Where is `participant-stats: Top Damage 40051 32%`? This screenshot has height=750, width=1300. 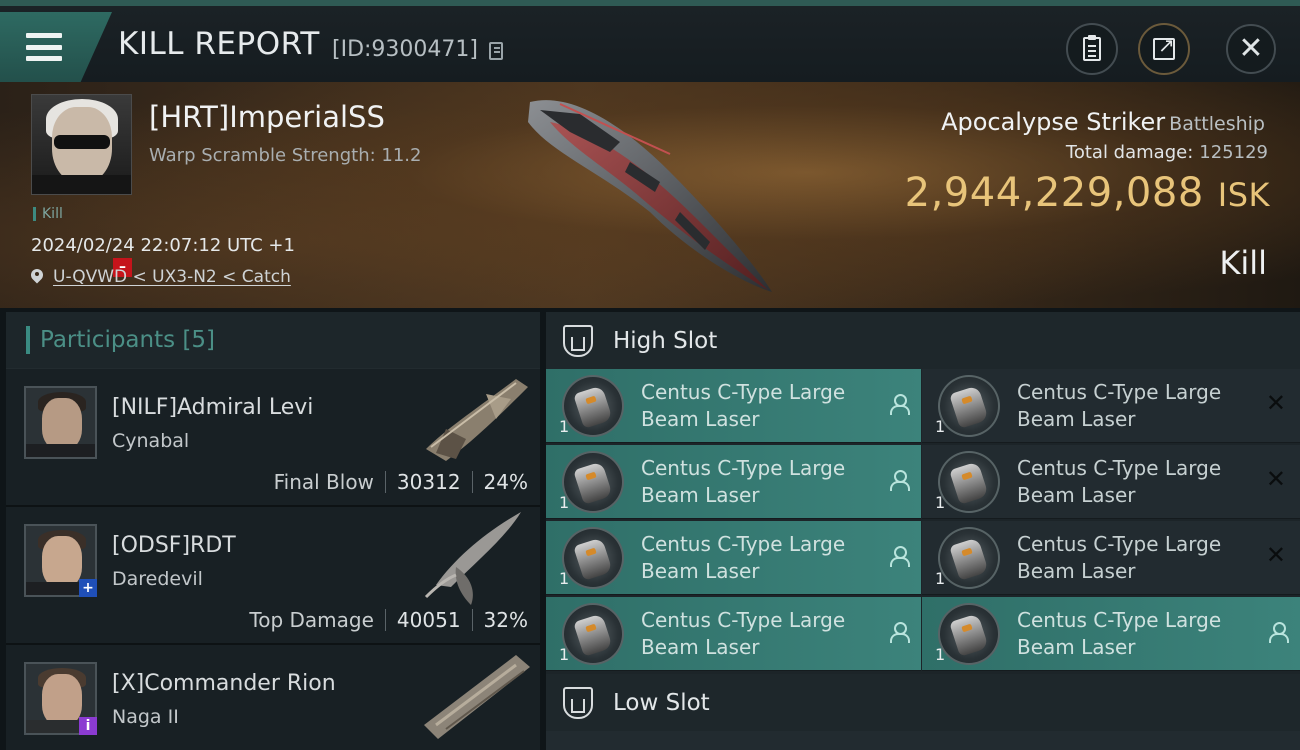
participant-stats: Top Damage 40051 32% is located at coordinates (388, 620).